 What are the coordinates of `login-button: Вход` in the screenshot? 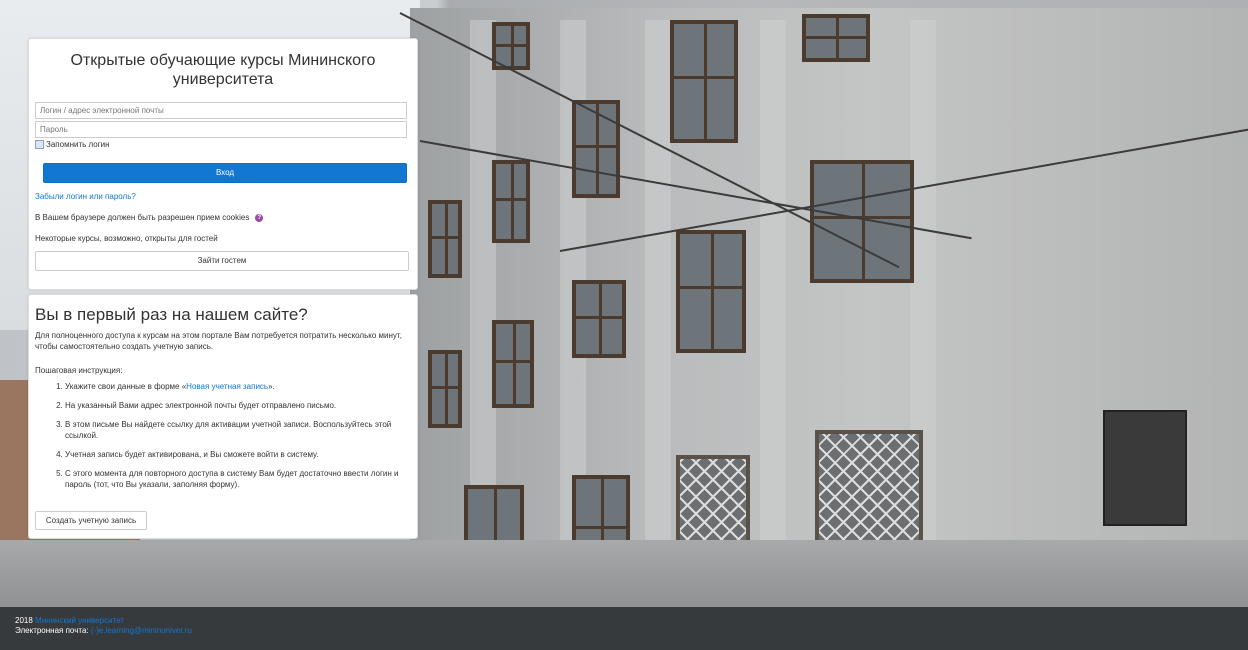 It's located at (225, 173).